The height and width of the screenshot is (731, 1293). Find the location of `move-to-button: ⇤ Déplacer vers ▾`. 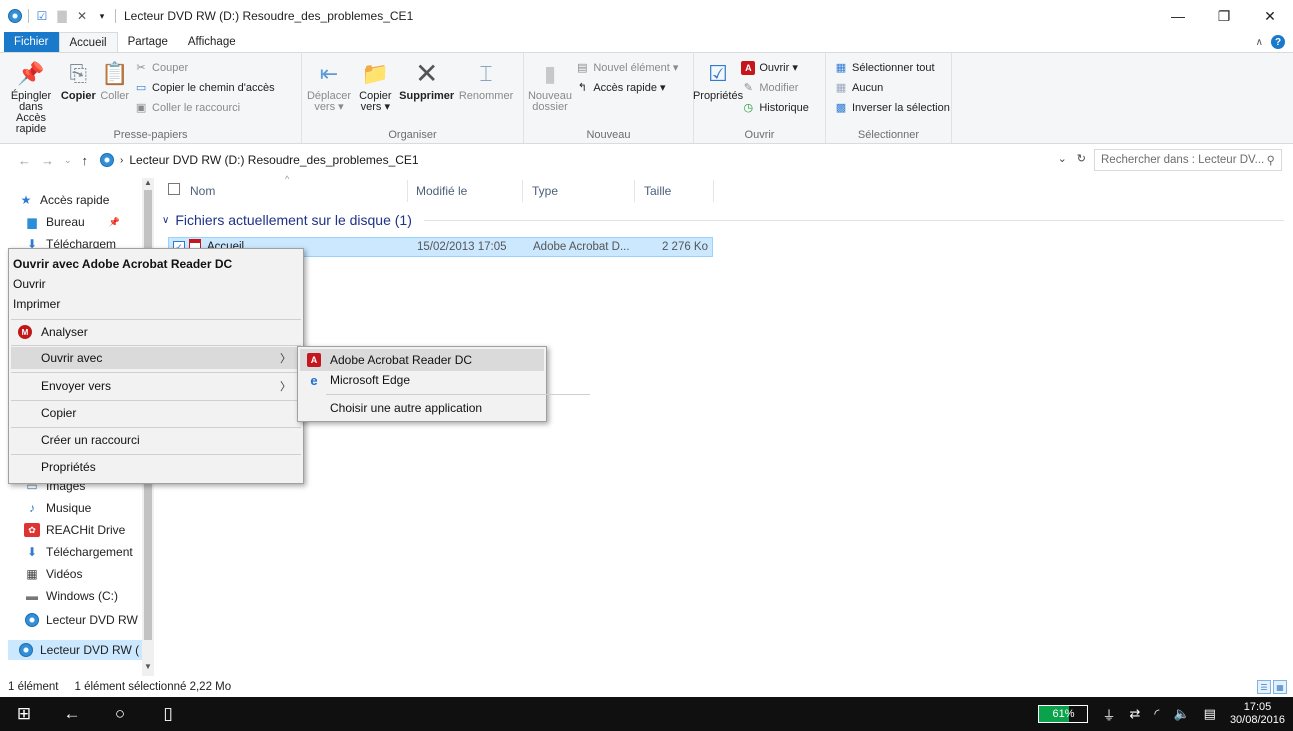

move-to-button: ⇤ Déplacer vers ▾ is located at coordinates (329, 85).